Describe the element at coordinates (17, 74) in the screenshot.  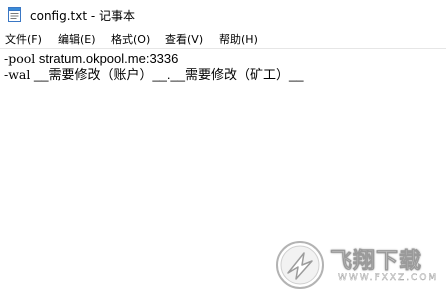
I see `line-prefix: -wal` at that location.